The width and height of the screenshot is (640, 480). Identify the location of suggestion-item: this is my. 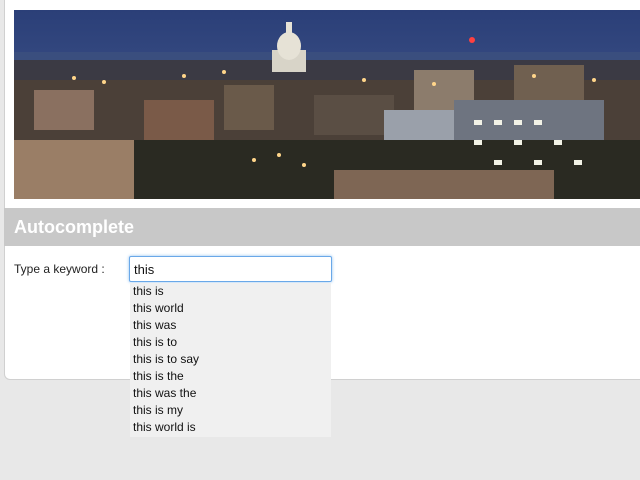
(230, 410).